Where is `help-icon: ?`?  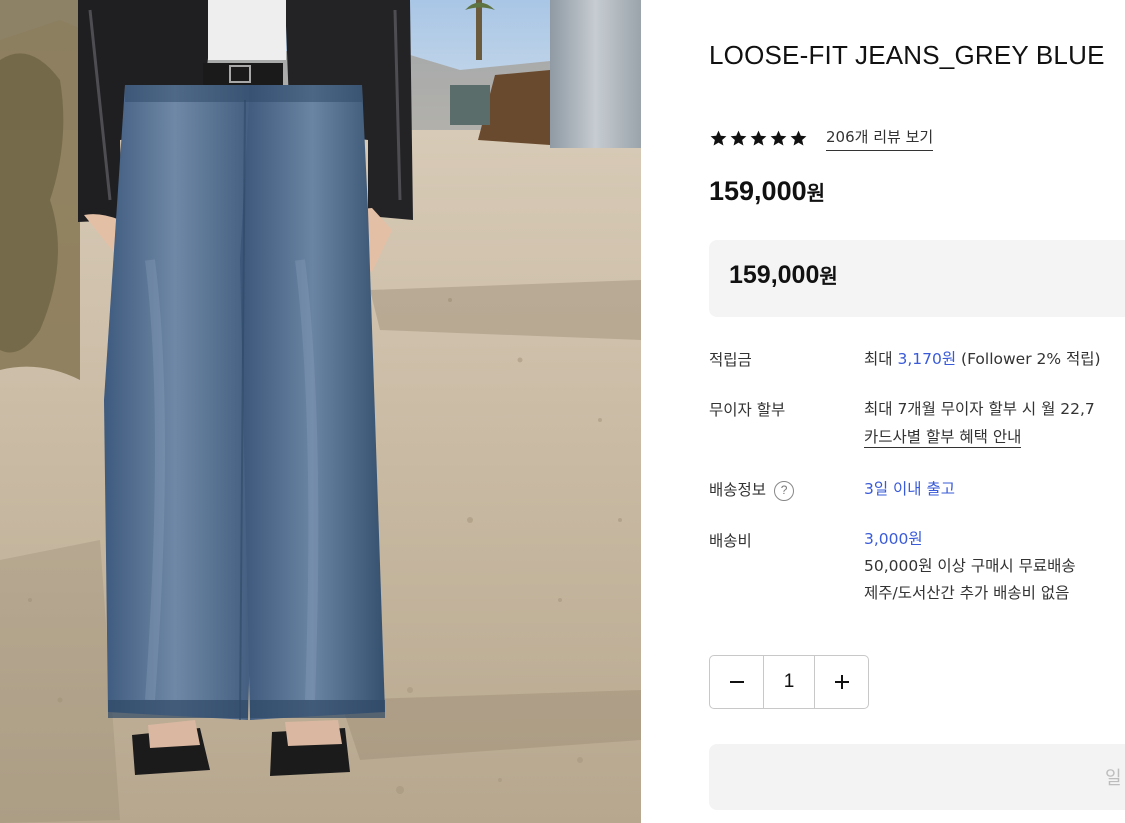
help-icon: ? is located at coordinates (784, 490).